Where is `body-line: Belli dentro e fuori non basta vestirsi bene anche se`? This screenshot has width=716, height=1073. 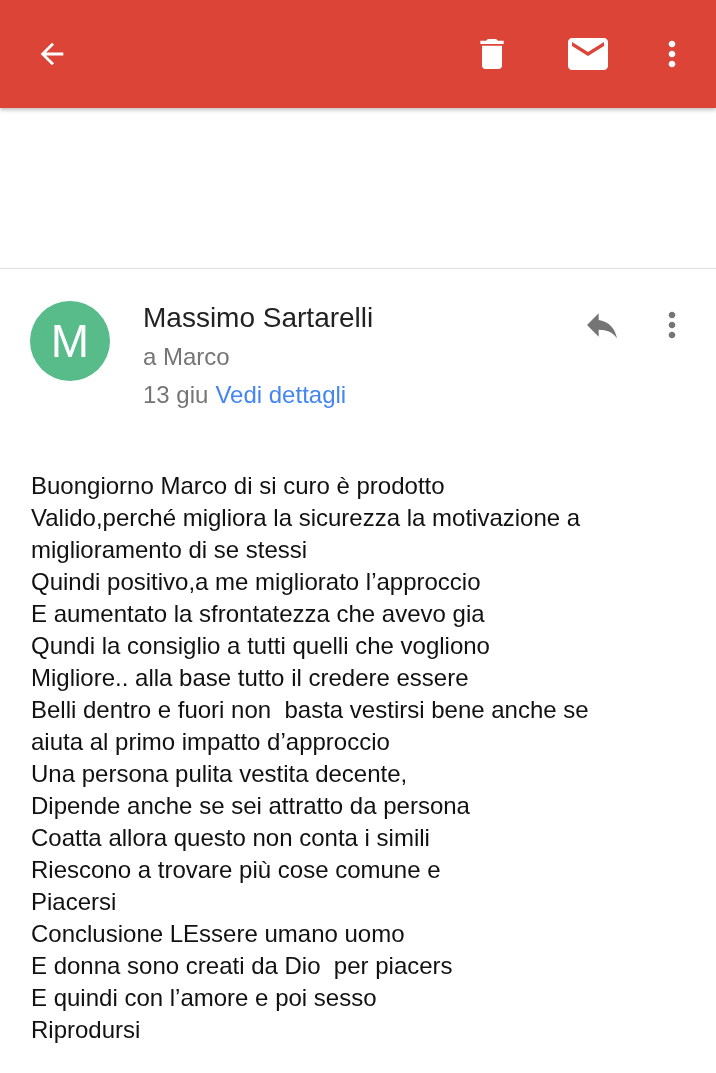
body-line: Belli dentro e fuori non basta vestirsi bene anche se is located at coordinates (310, 710).